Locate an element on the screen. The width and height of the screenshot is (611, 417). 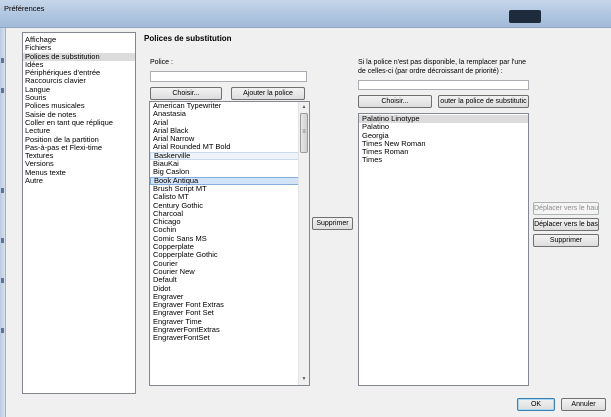
cancel-button: Annuler is located at coordinates (583, 404).